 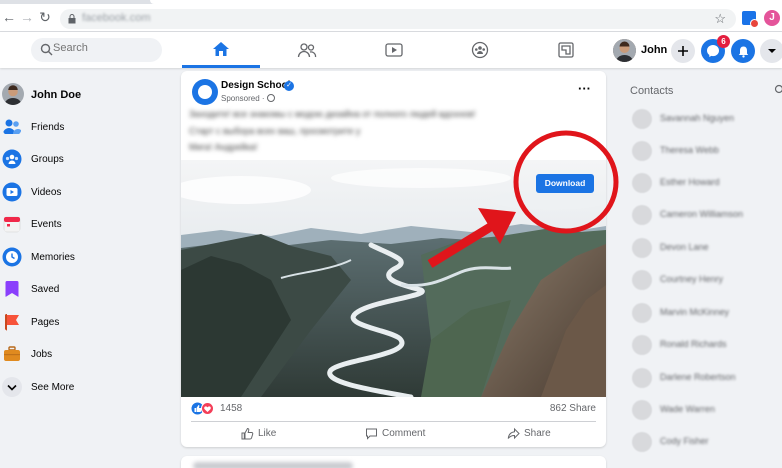 What do you see at coordinates (12, 257) in the screenshot?
I see `clock-icon` at bounding box center [12, 257].